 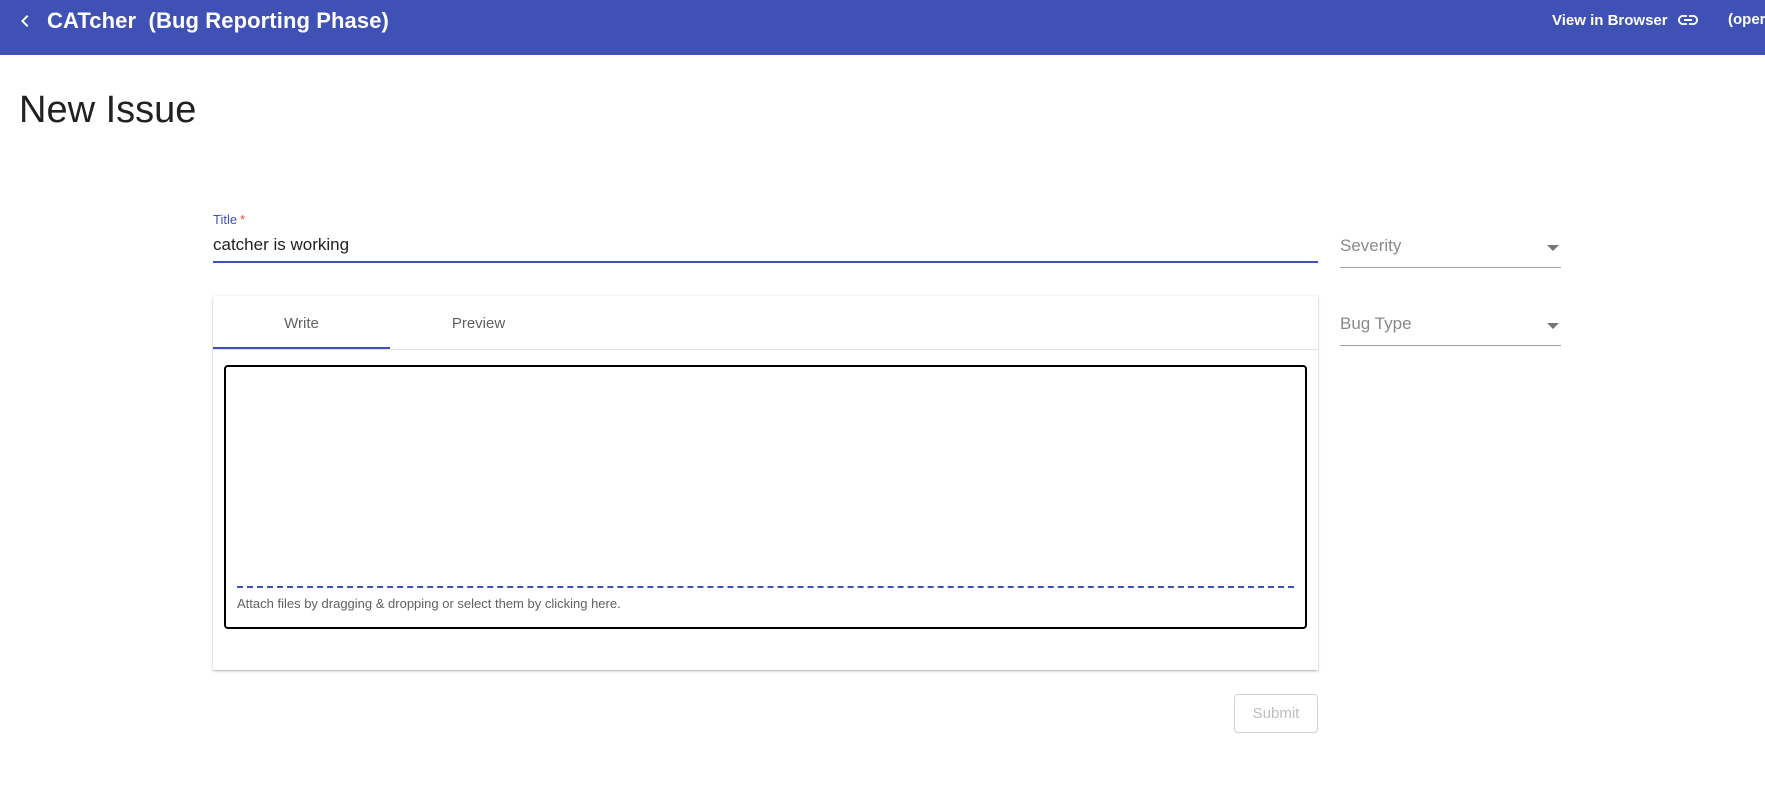 I want to click on title-label: Title *, so click(x=229, y=219).